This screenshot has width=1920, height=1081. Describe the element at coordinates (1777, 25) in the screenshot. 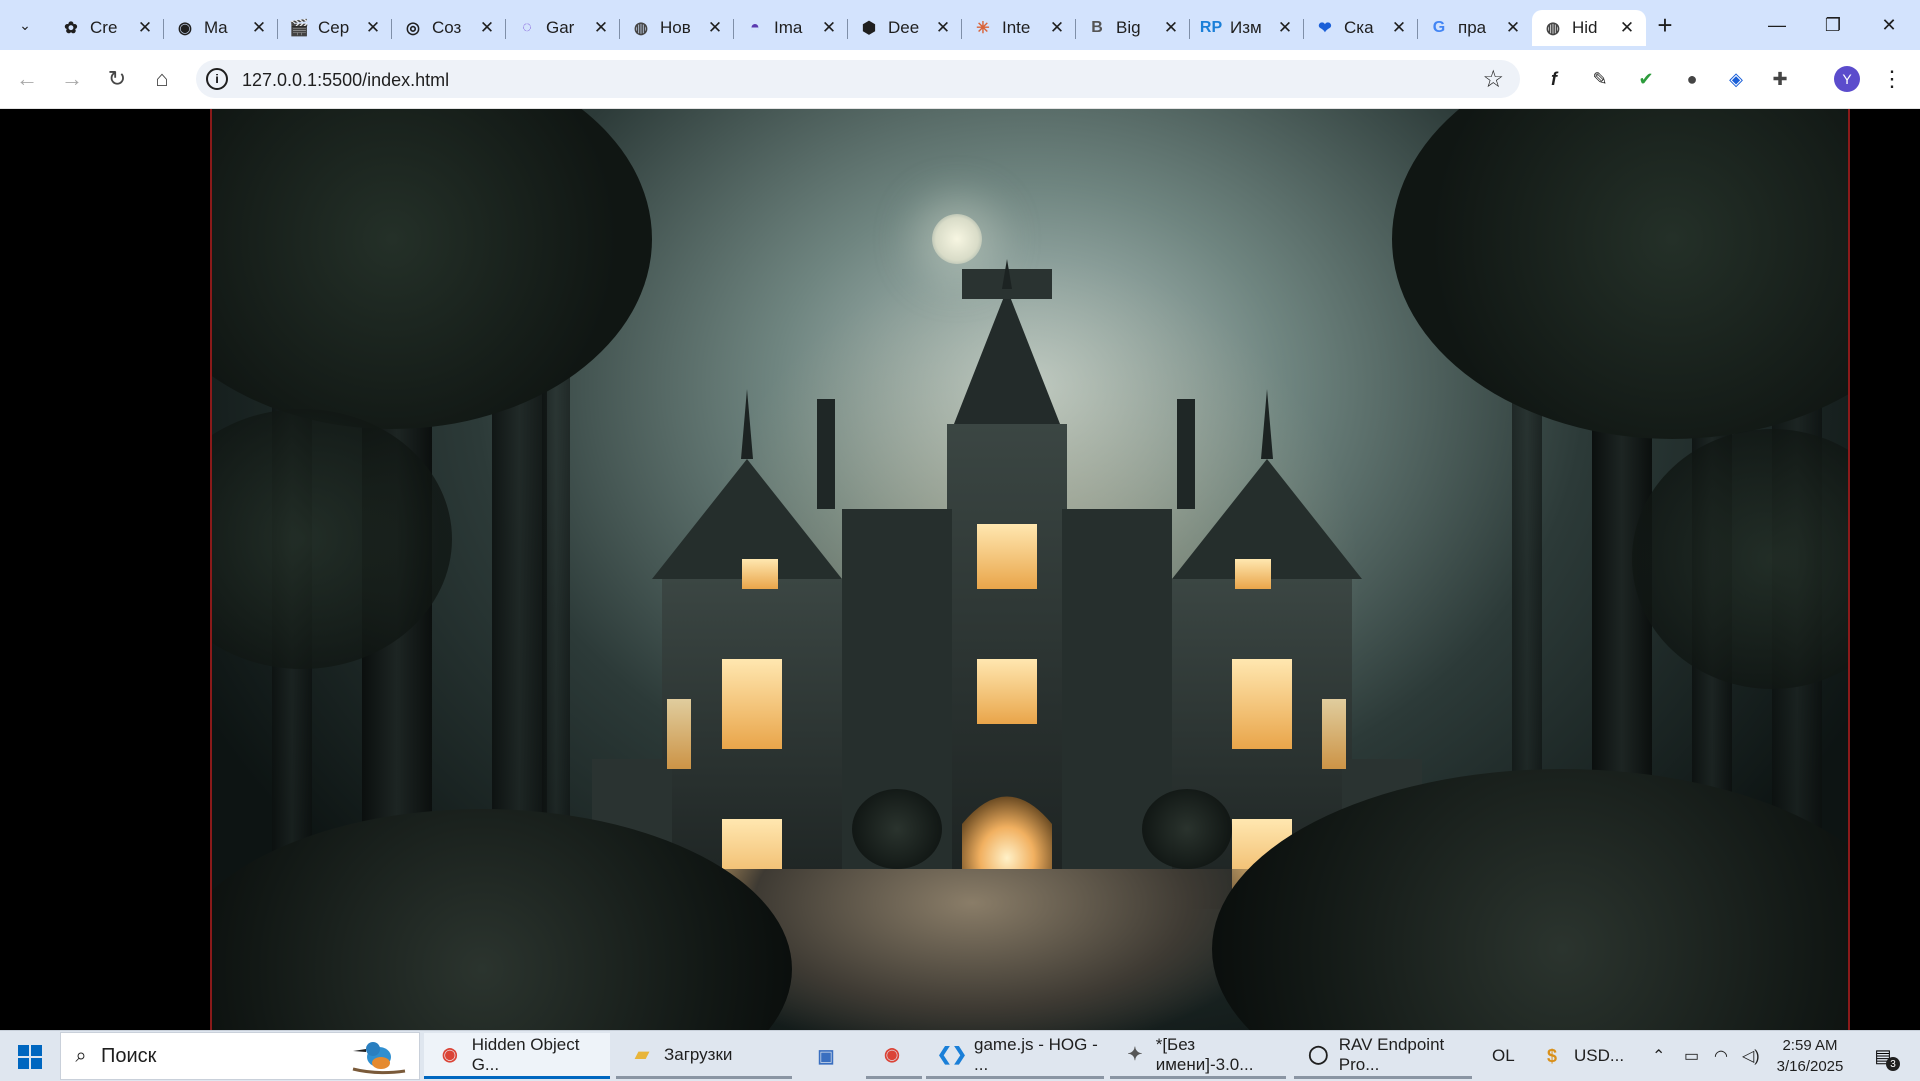

I see `minimize-button: —` at that location.